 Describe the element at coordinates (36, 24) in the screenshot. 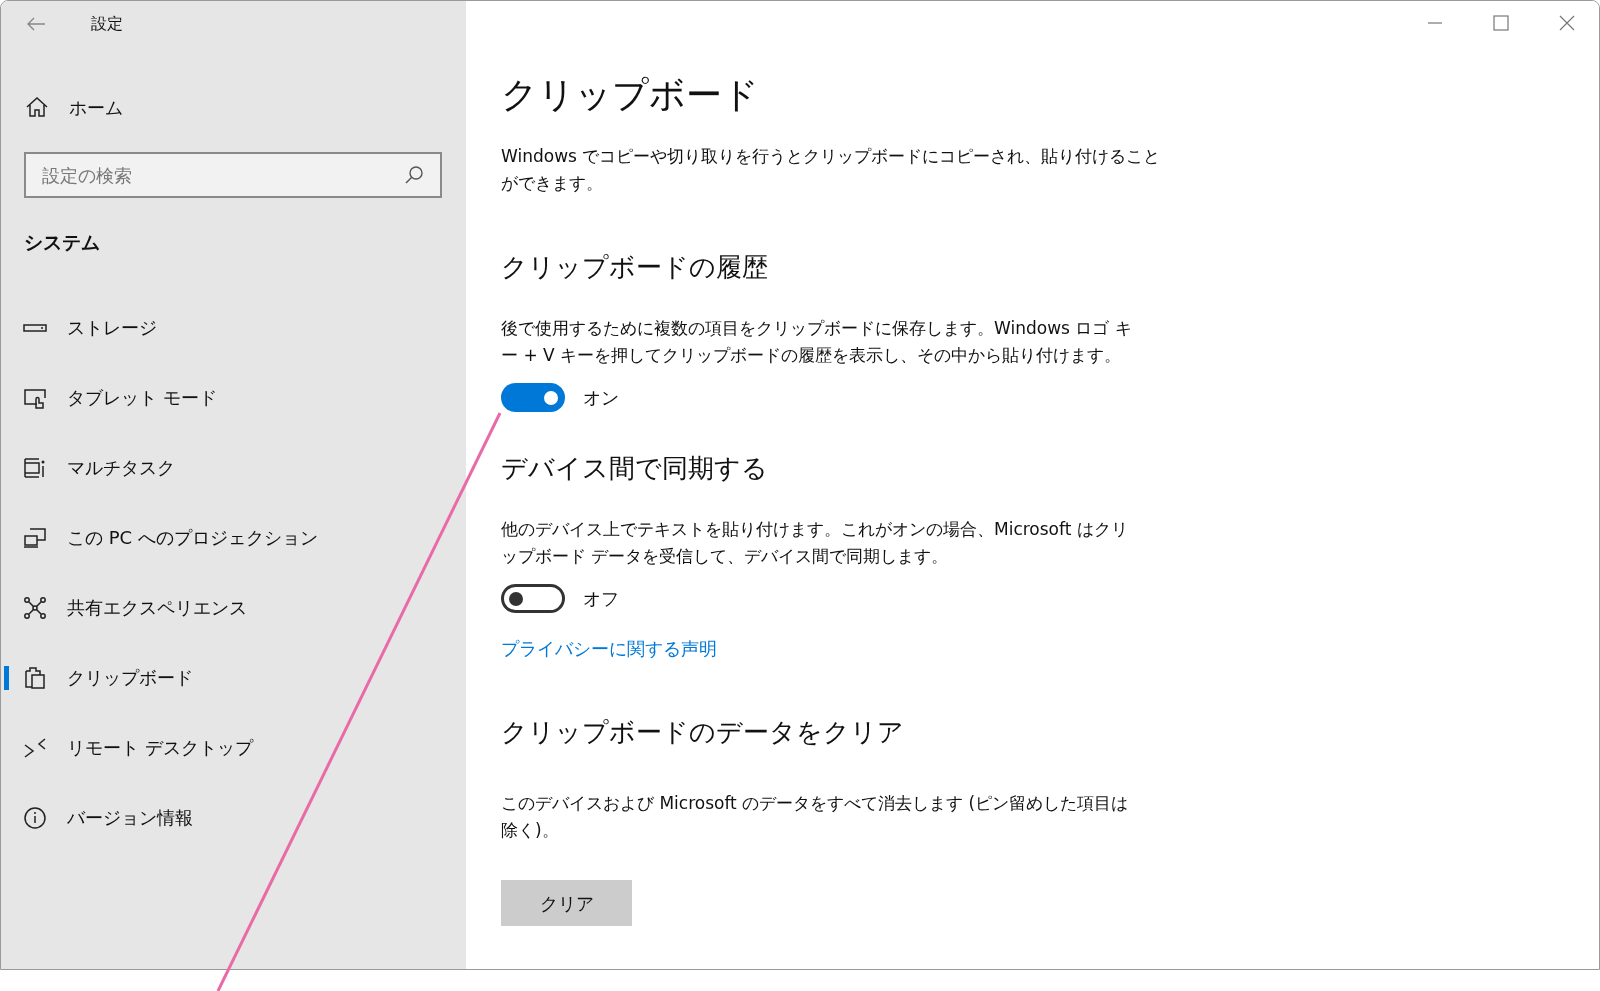

I see `back-arrow-icon` at that location.